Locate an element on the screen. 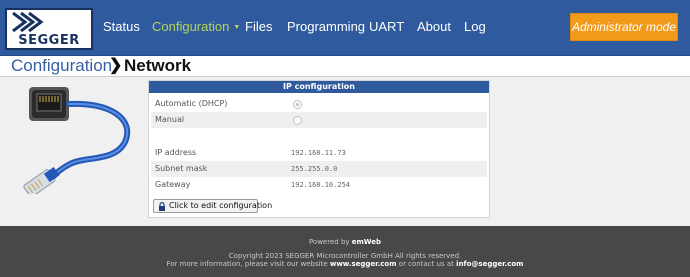  ip-address-row: IP address 192.168.11.73 is located at coordinates (319, 153).